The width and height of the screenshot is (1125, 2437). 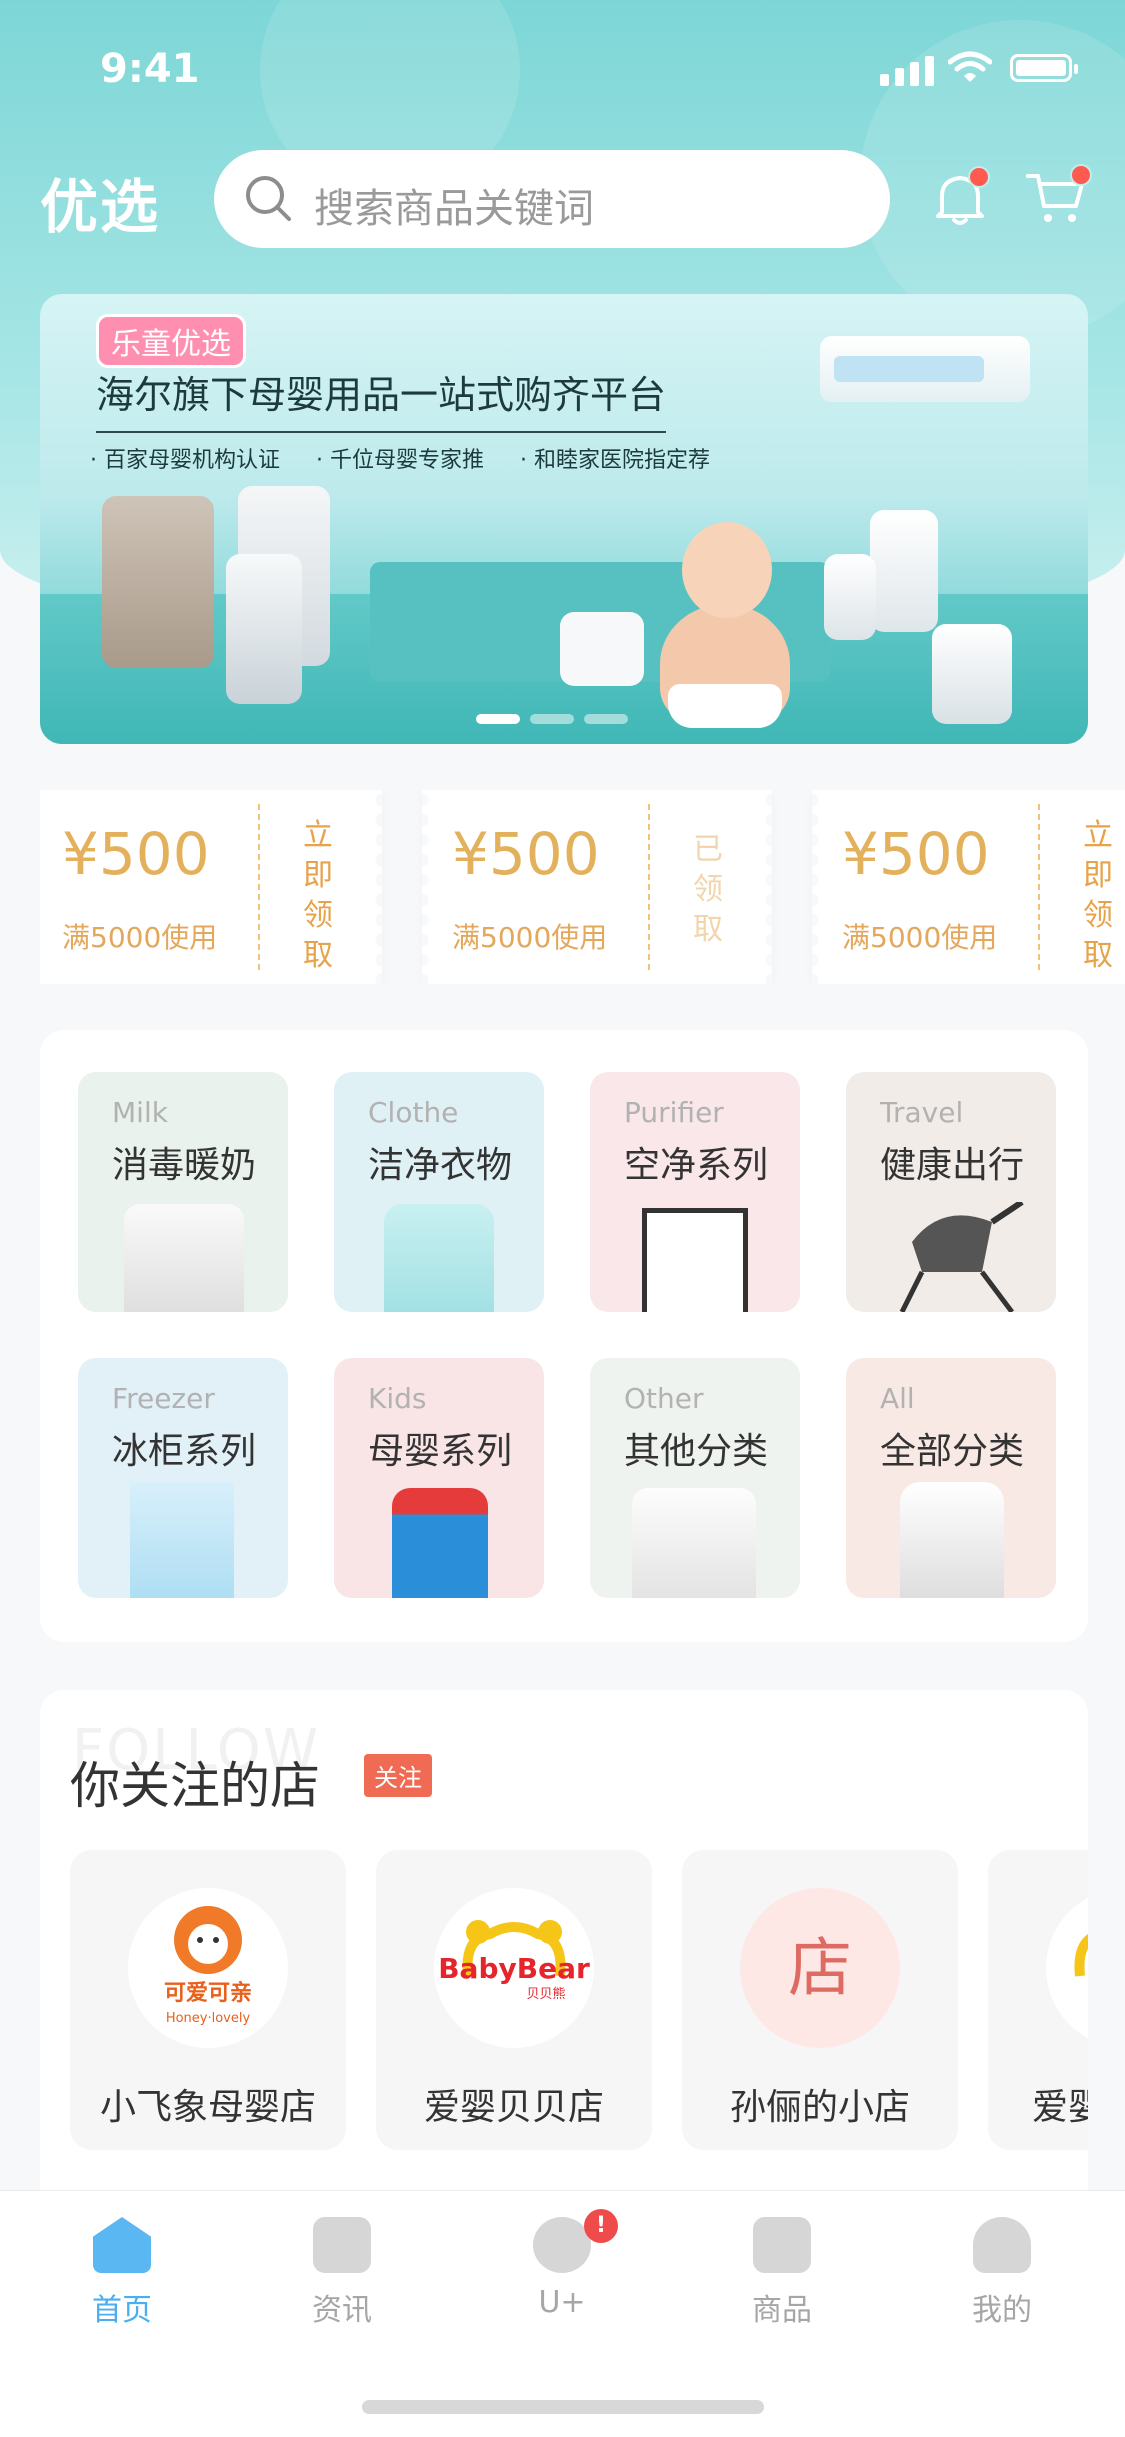 What do you see at coordinates (695, 1260) in the screenshot?
I see `filter-image` at bounding box center [695, 1260].